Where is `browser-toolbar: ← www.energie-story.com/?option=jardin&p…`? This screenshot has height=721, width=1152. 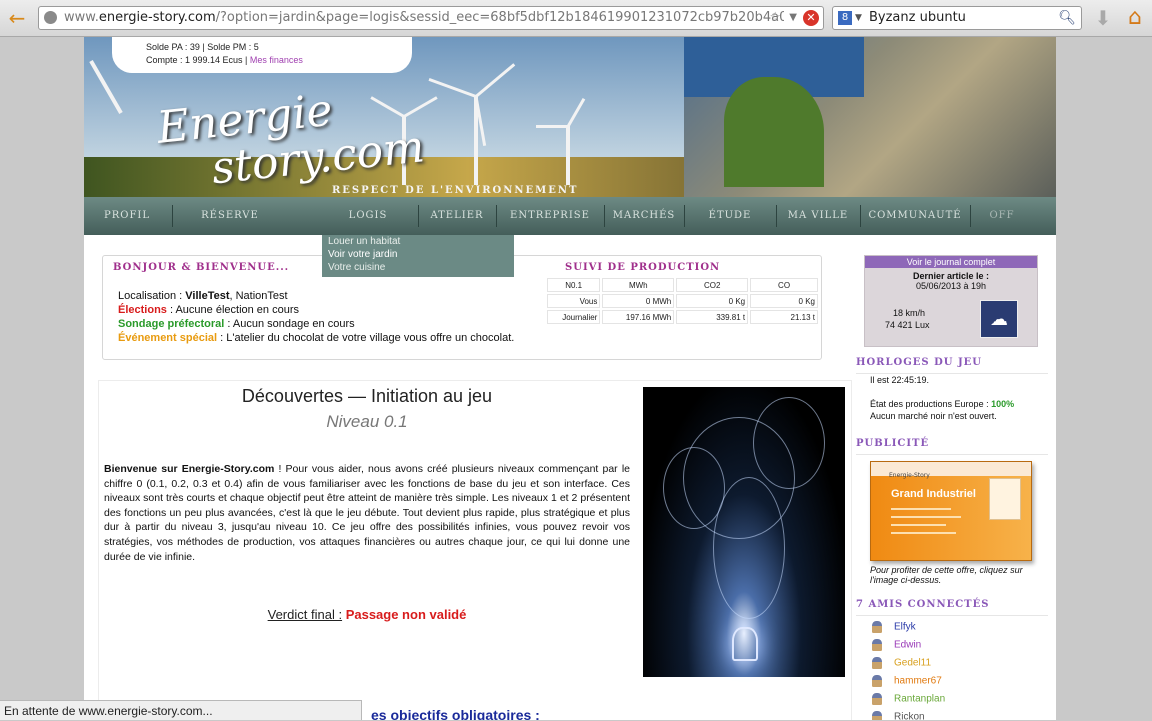 browser-toolbar: ← www.energie-story.com/?option=jardin&p… is located at coordinates (576, 18).